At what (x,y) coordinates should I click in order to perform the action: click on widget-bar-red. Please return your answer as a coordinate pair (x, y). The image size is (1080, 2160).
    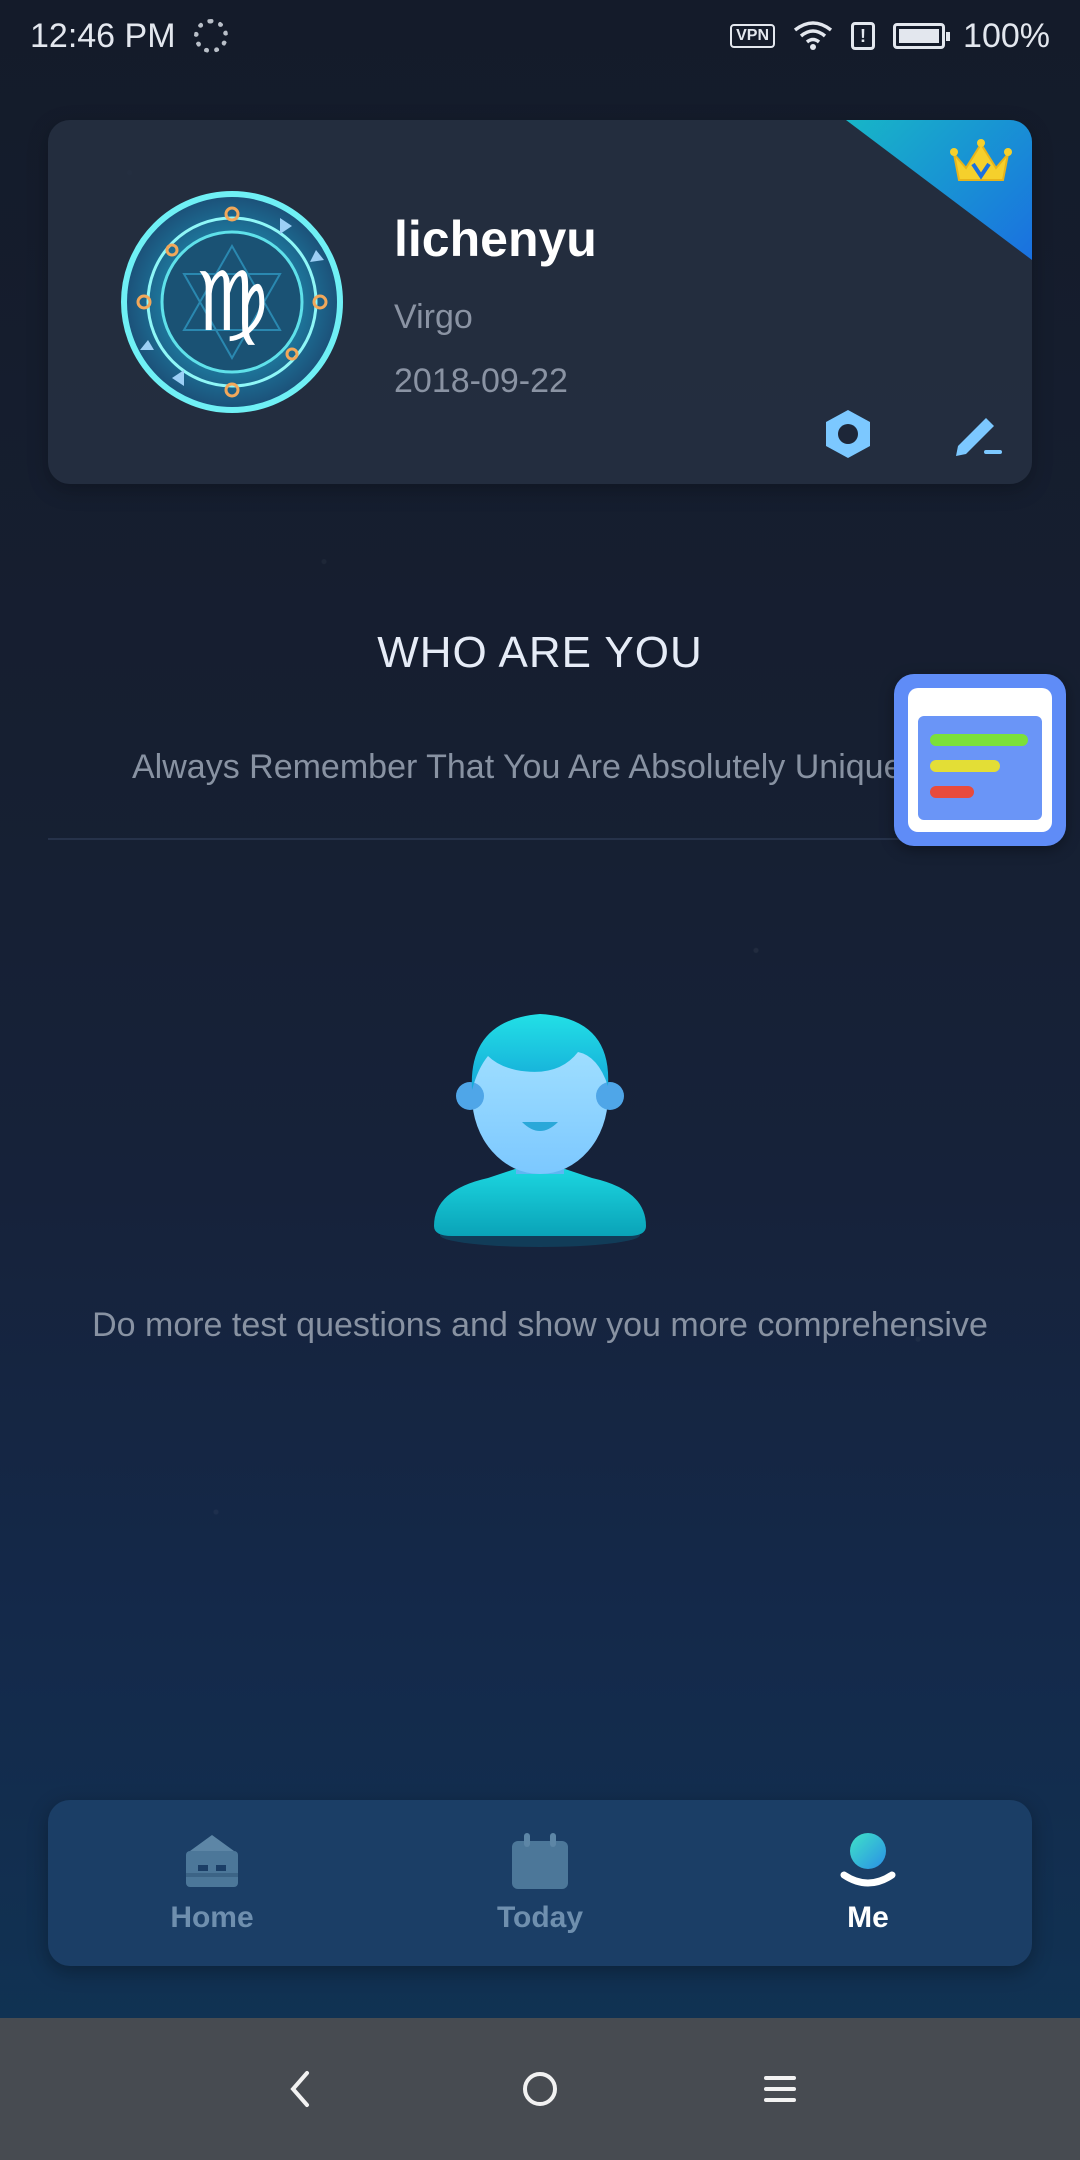
    Looking at the image, I should click on (952, 792).